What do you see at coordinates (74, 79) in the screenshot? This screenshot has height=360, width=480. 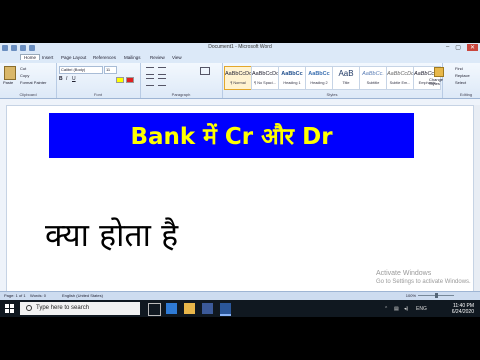 I see `underline-button: U` at bounding box center [74, 79].